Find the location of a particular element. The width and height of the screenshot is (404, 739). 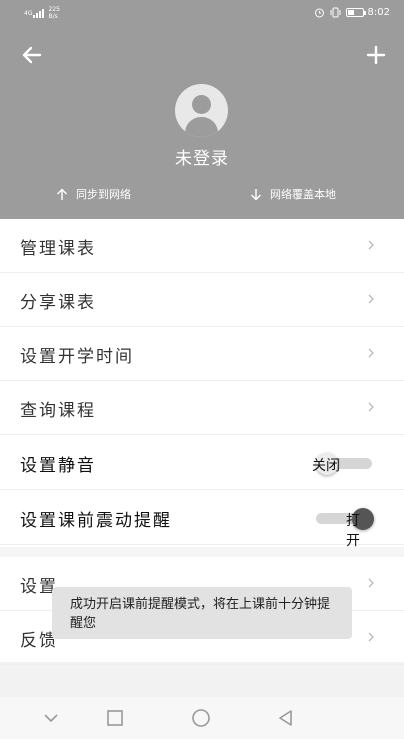

status-right: 8:02 is located at coordinates (352, 12).